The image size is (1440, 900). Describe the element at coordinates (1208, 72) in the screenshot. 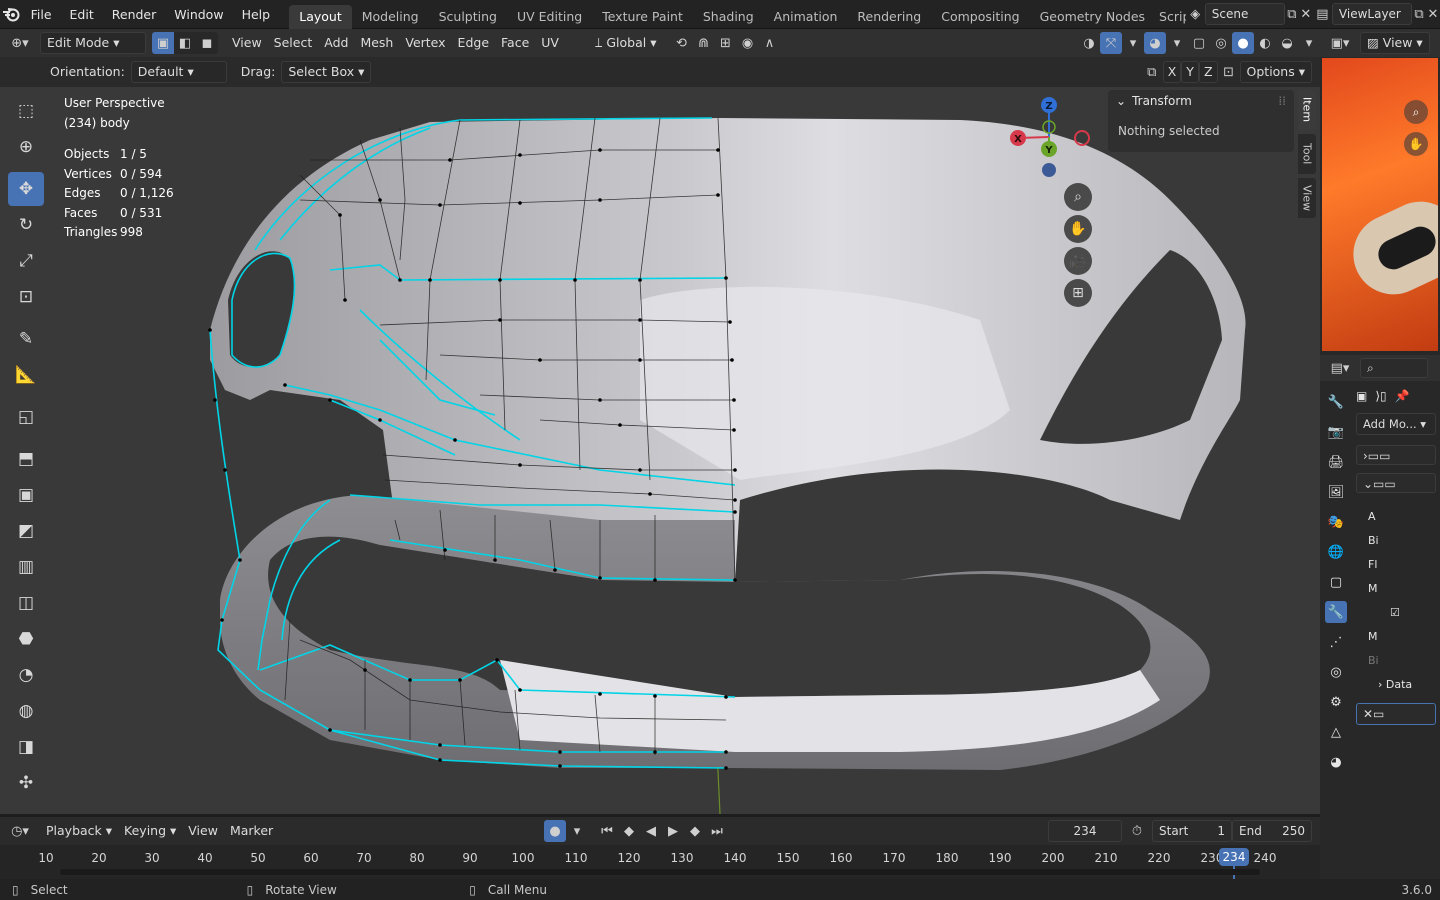

I see `axis-z-toggle: Z` at that location.